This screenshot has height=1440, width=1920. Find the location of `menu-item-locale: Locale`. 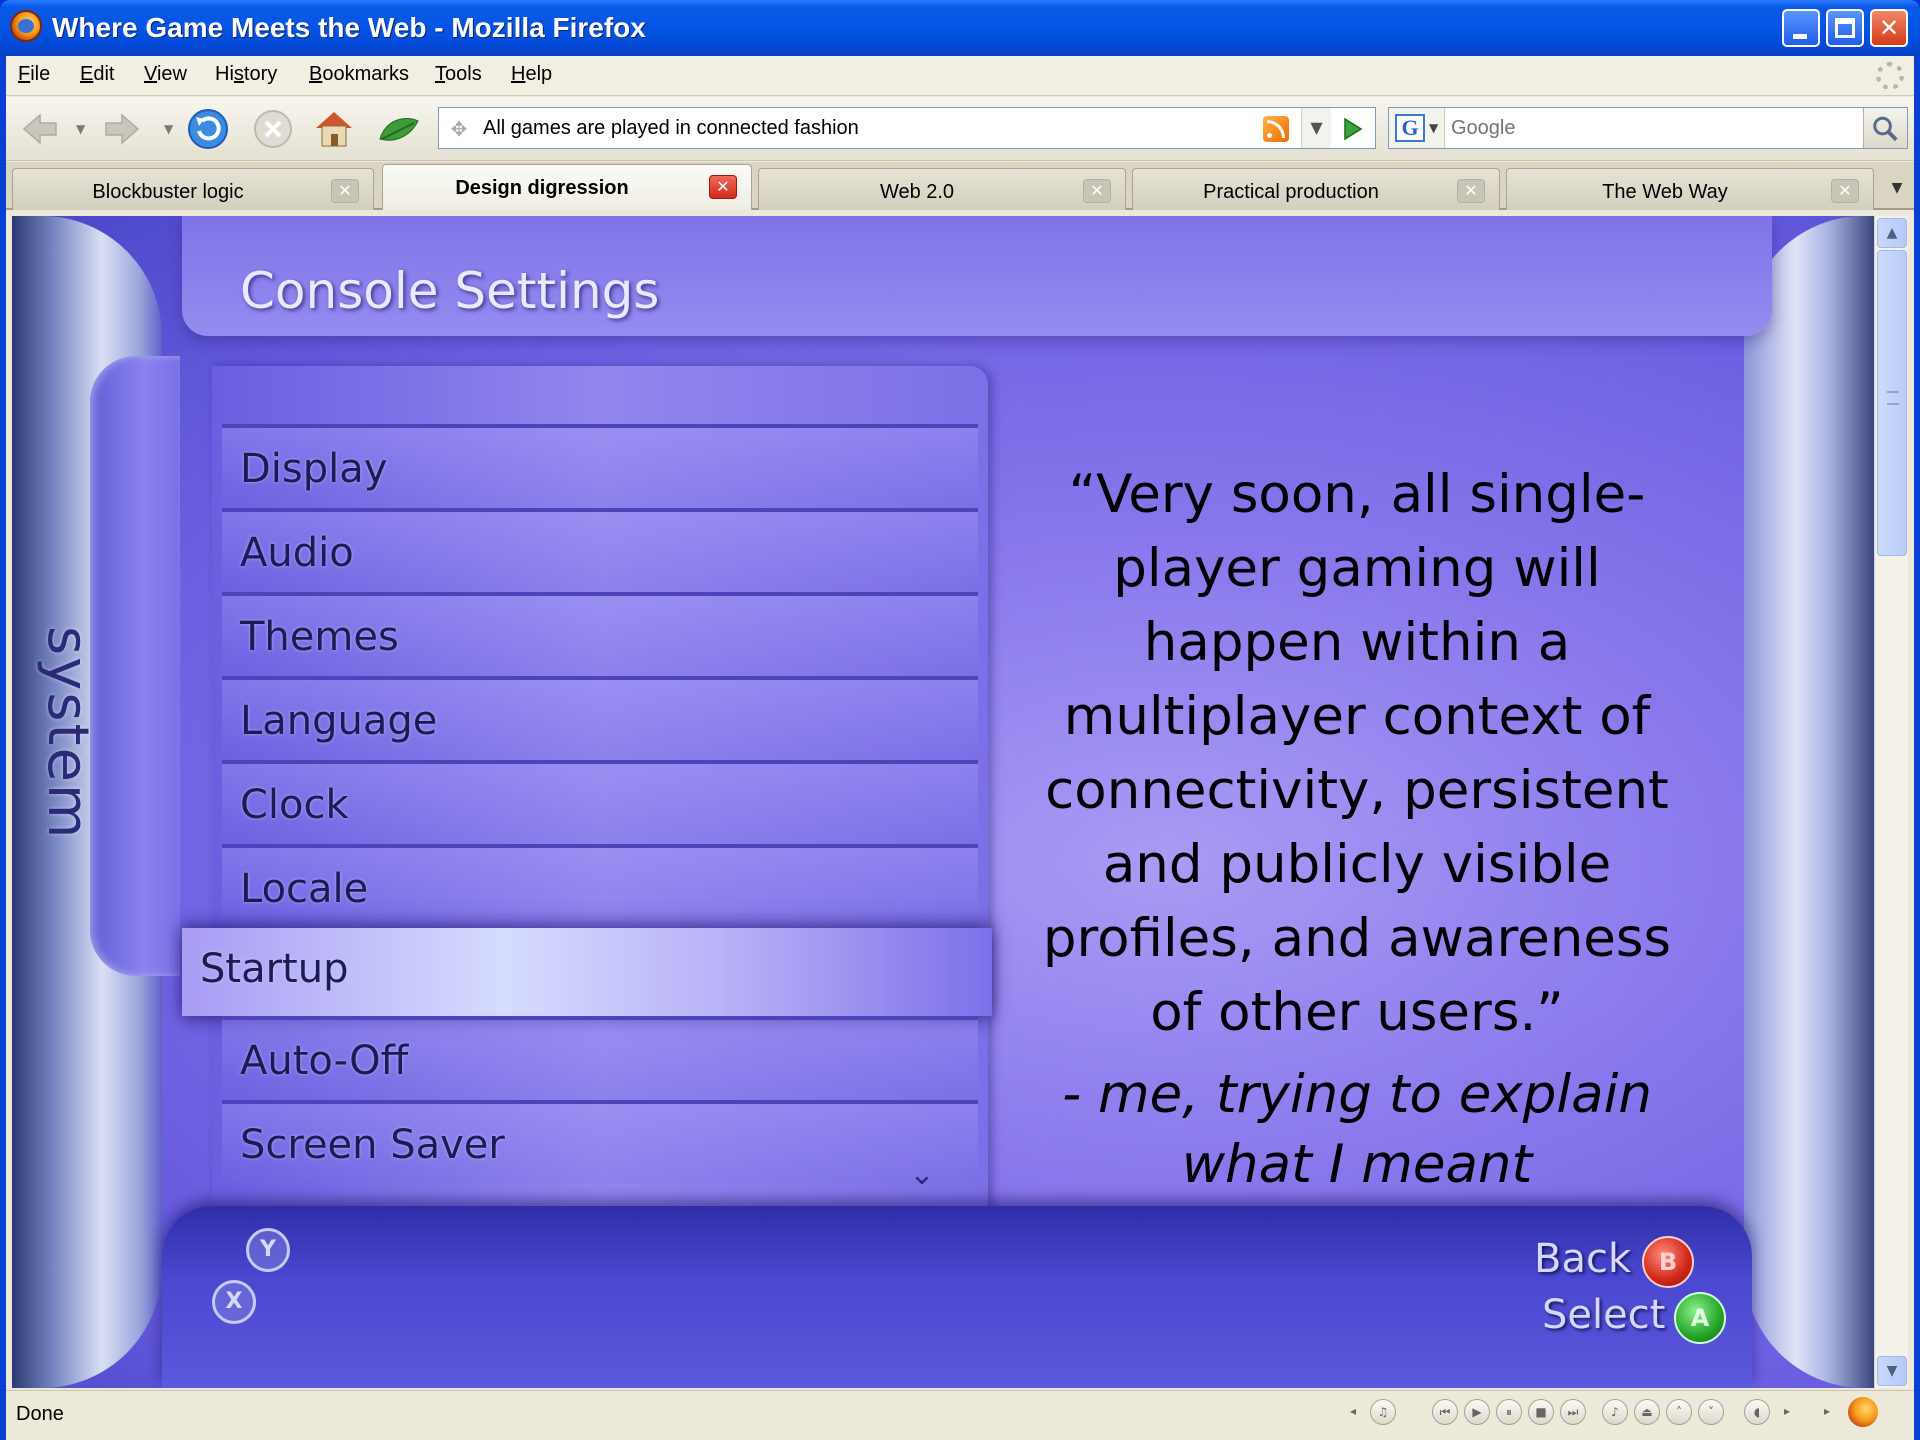

menu-item-locale: Locale is located at coordinates (600, 886).